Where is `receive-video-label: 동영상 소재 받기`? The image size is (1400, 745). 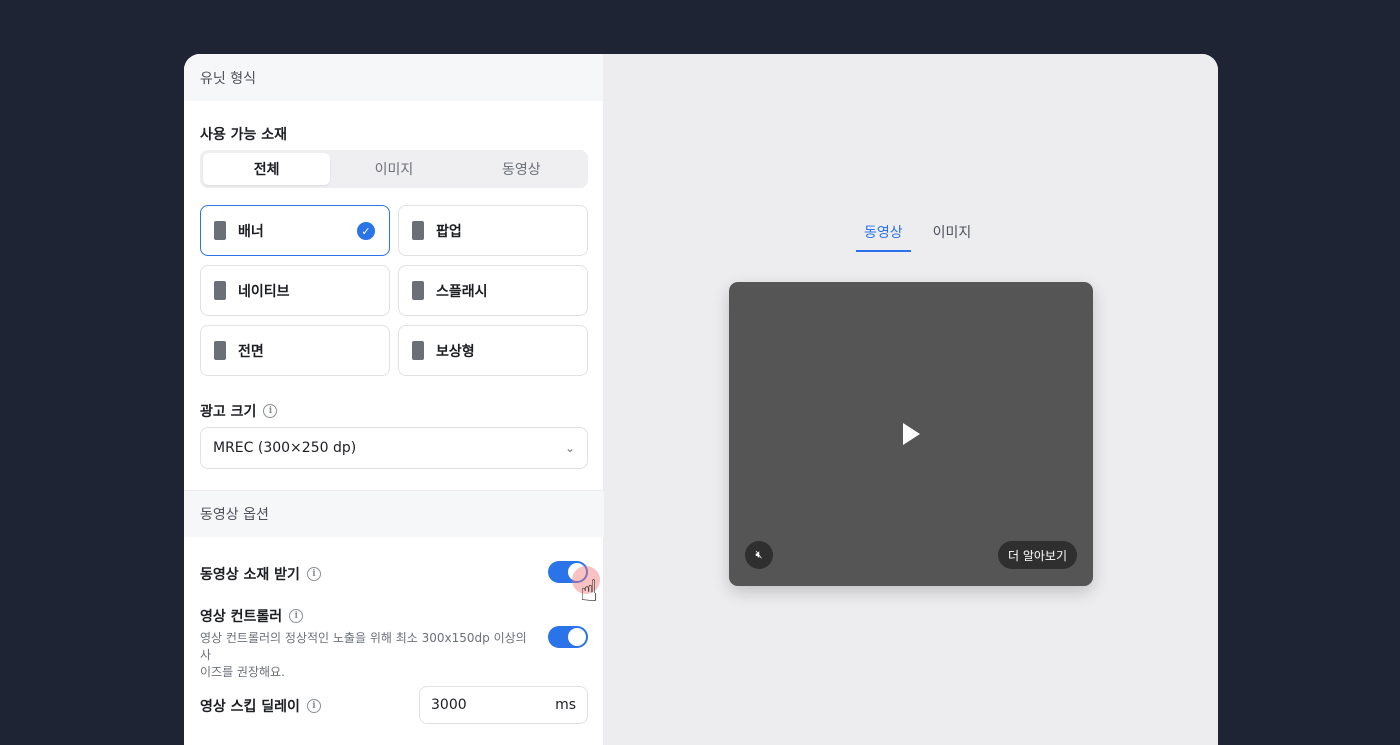
receive-video-label: 동영상 소재 받기 is located at coordinates (250, 575).